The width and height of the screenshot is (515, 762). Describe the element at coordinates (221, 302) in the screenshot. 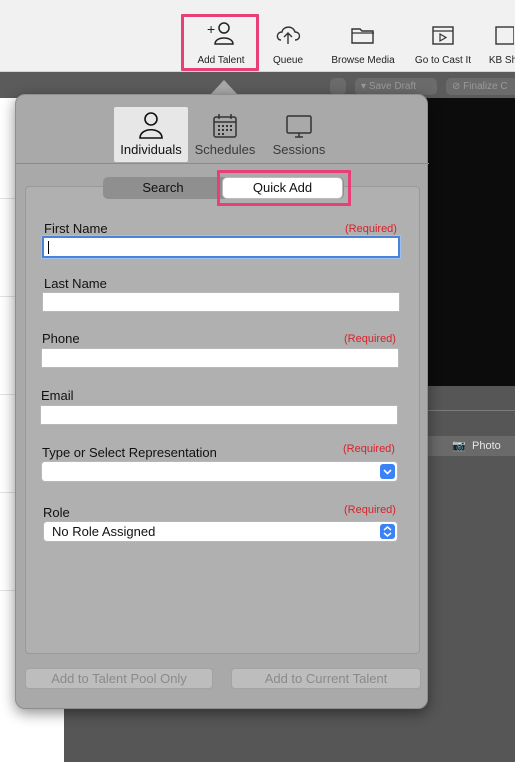

I see `last-name-field` at that location.